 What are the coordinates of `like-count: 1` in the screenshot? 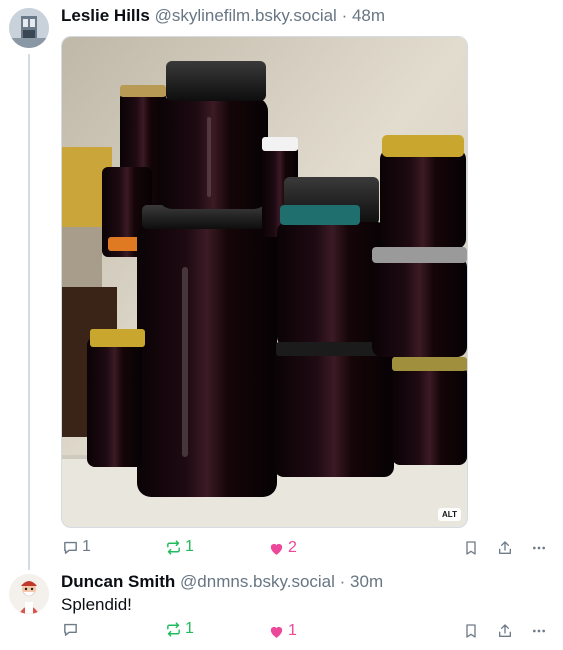 It's located at (292, 630).